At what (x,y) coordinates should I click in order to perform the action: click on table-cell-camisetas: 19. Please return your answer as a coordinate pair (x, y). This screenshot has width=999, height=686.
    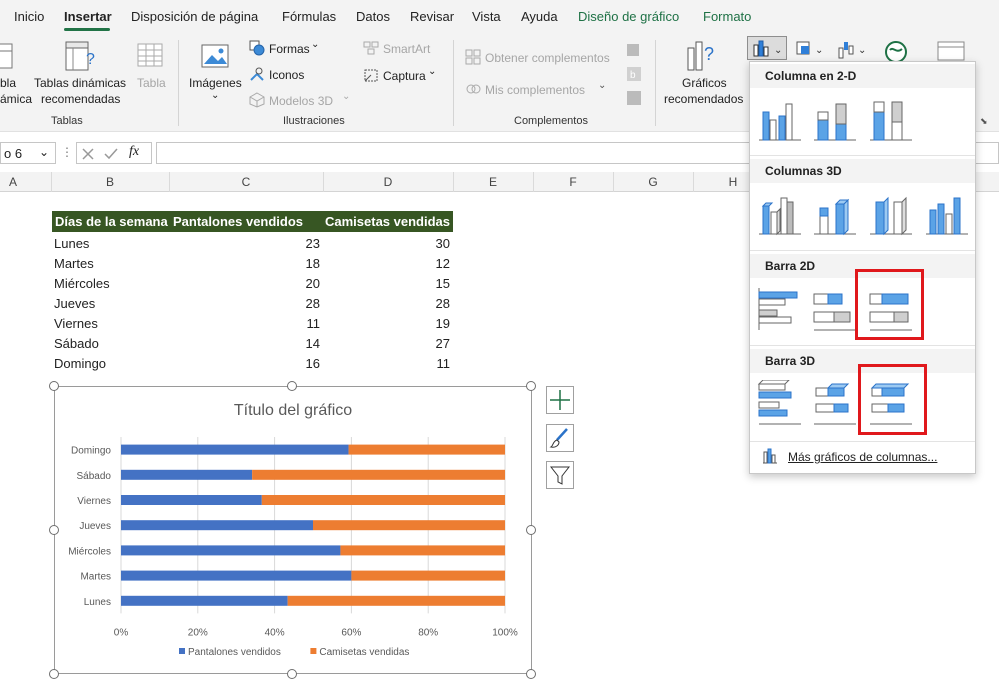
    Looking at the image, I should click on (435, 323).